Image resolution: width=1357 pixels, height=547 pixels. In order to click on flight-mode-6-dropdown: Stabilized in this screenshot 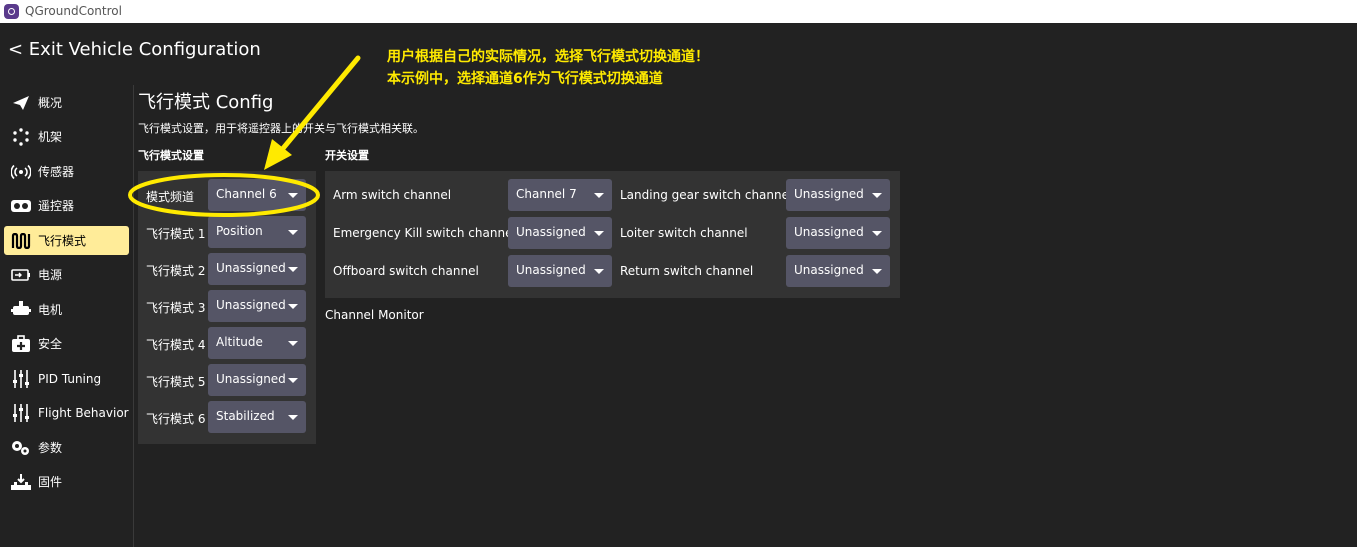, I will do `click(257, 417)`.